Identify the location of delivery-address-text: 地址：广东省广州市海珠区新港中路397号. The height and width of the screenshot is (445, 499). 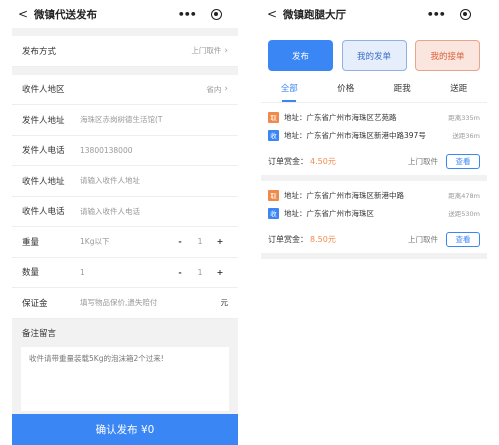
(355, 135).